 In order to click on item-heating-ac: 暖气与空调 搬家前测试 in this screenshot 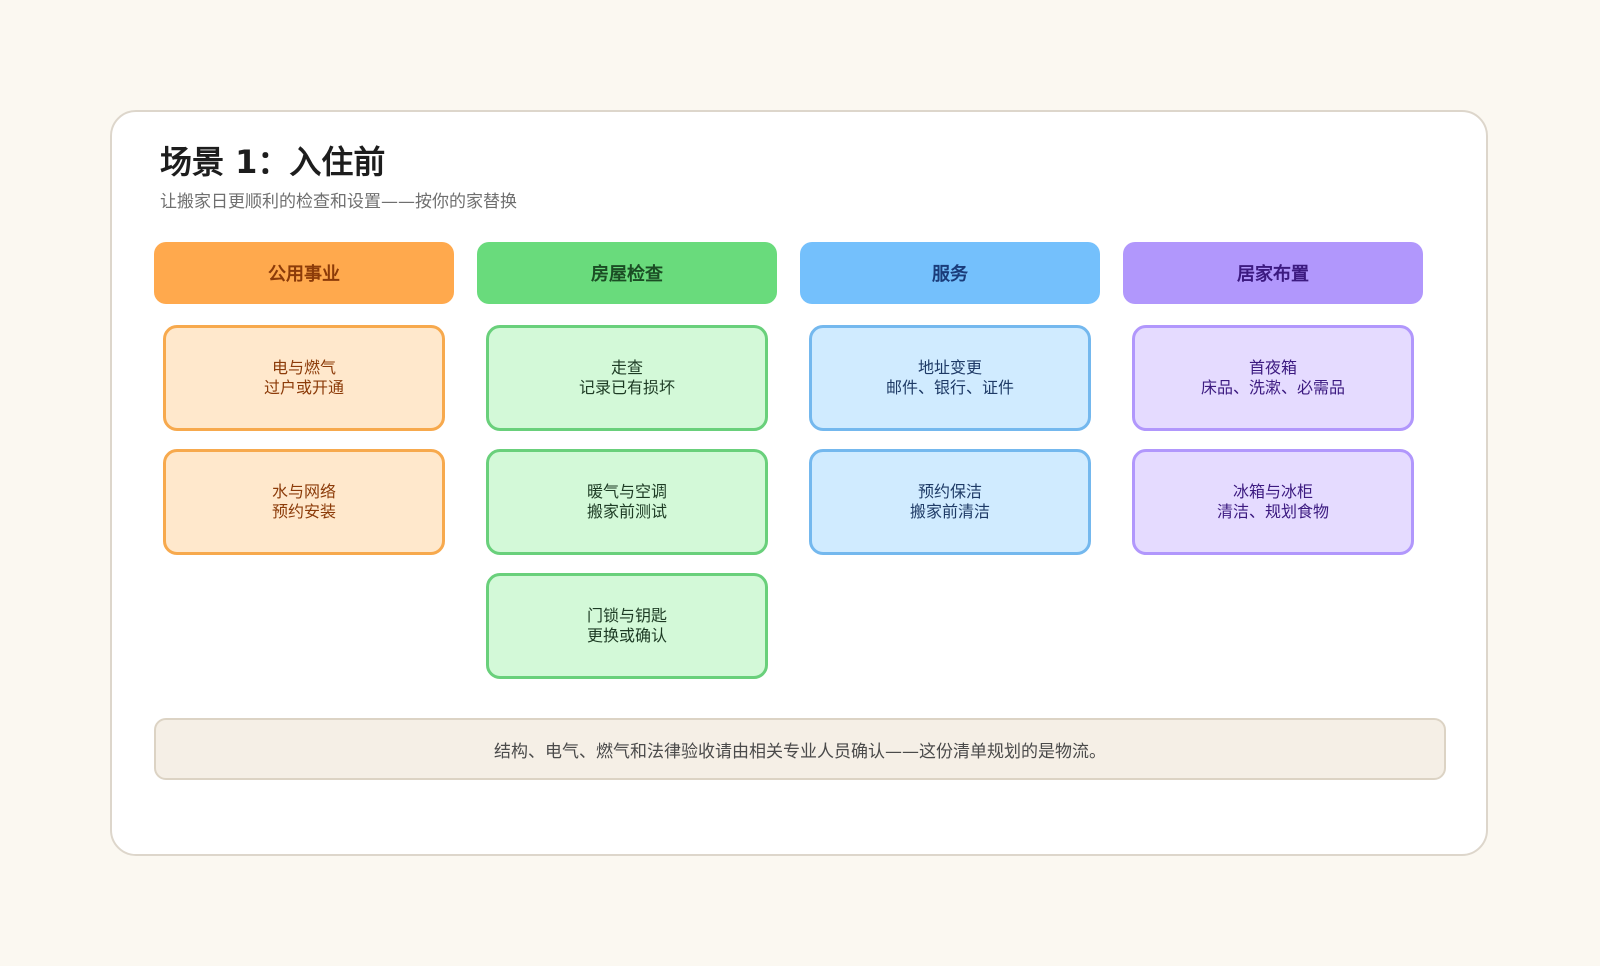, I will do `click(627, 502)`.